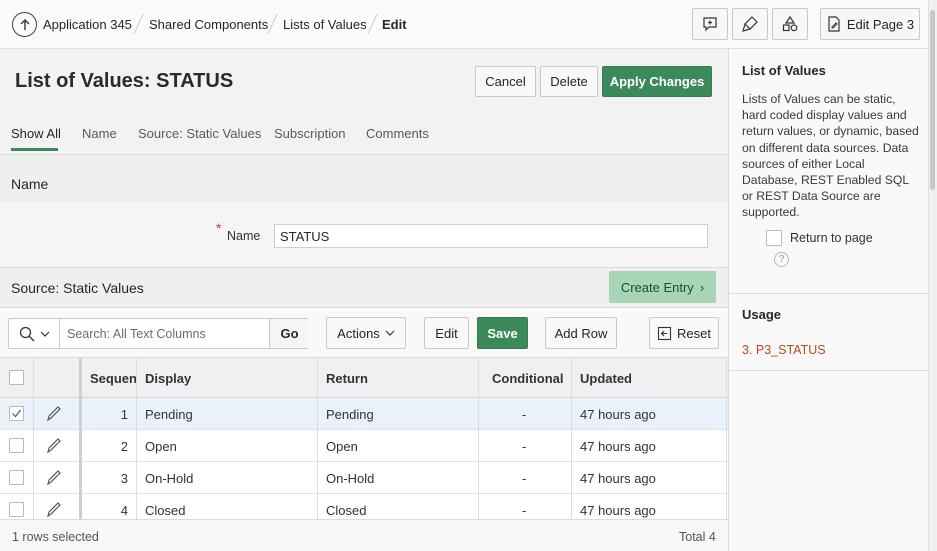  Describe the element at coordinates (446, 333) in the screenshot. I see `edit-button: Edit` at that location.